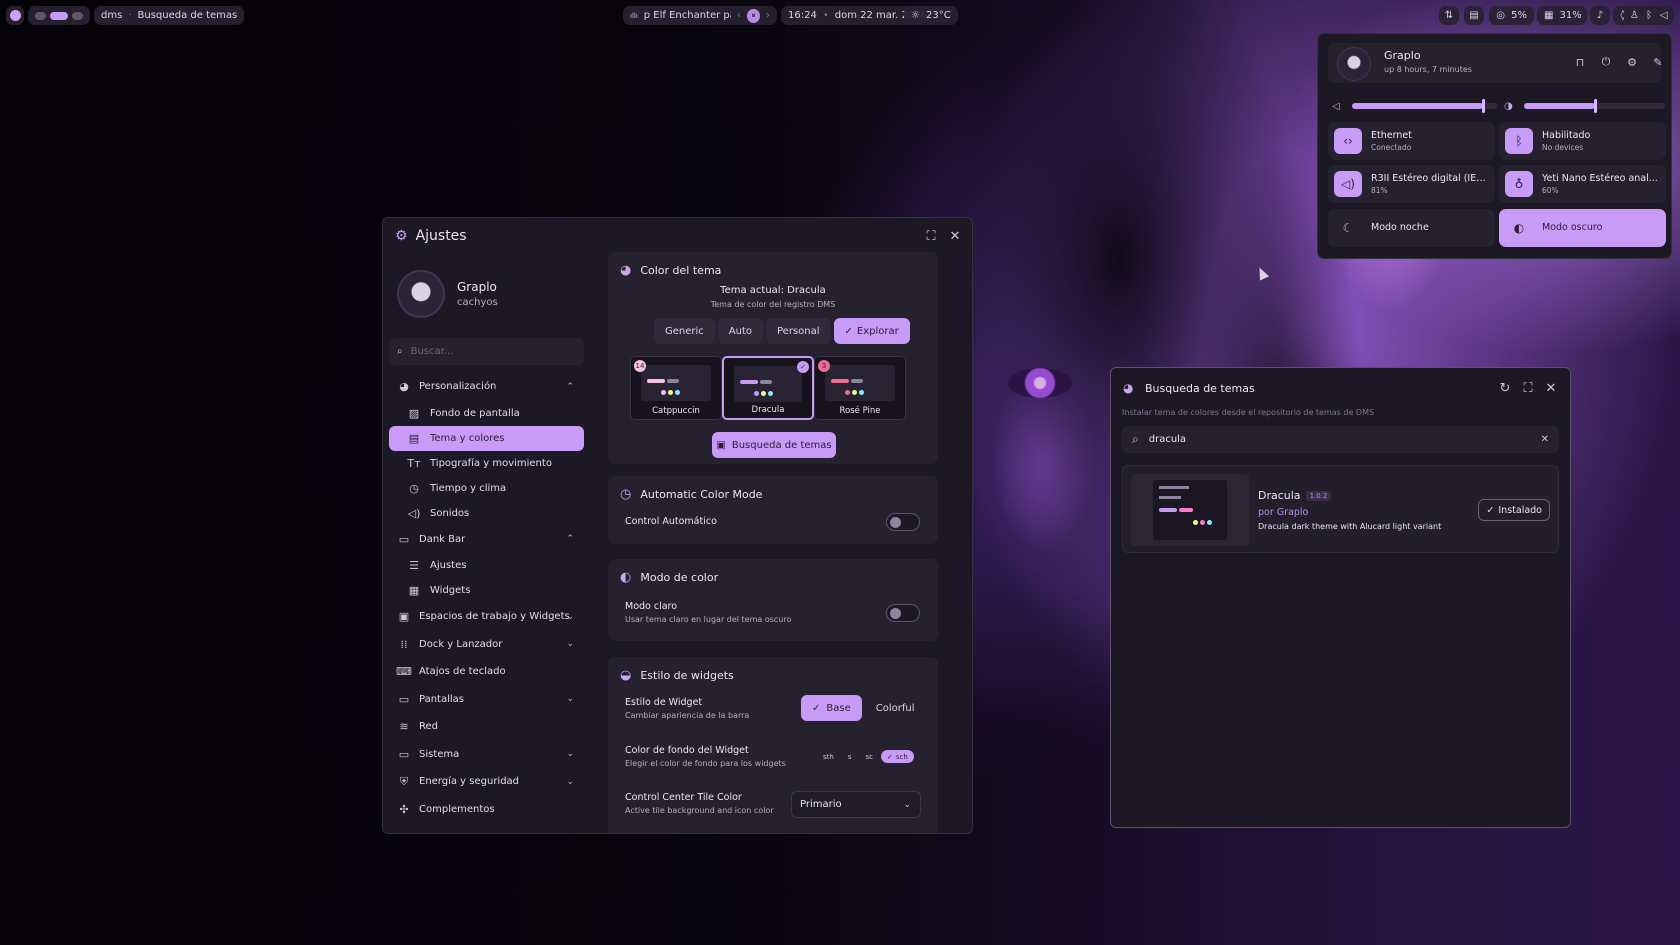 The image size is (1680, 945). What do you see at coordinates (1474, 15) in the screenshot?
I see `tray-clipboard: ▤` at bounding box center [1474, 15].